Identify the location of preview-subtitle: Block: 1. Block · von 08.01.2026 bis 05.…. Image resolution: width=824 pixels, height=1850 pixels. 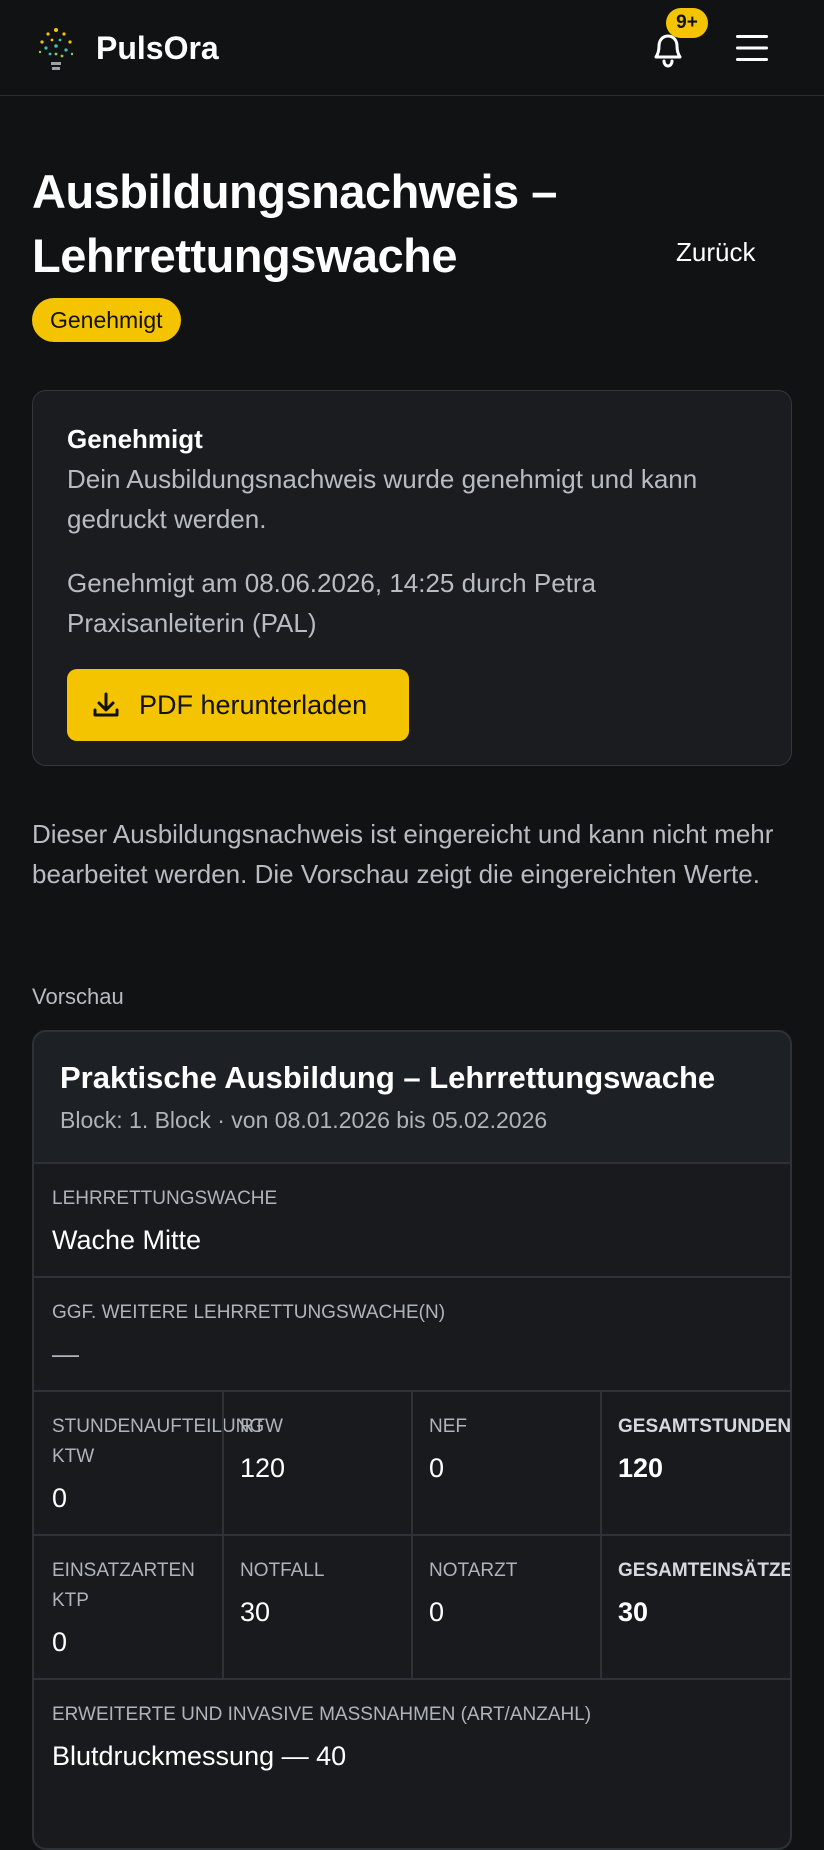
(304, 1120).